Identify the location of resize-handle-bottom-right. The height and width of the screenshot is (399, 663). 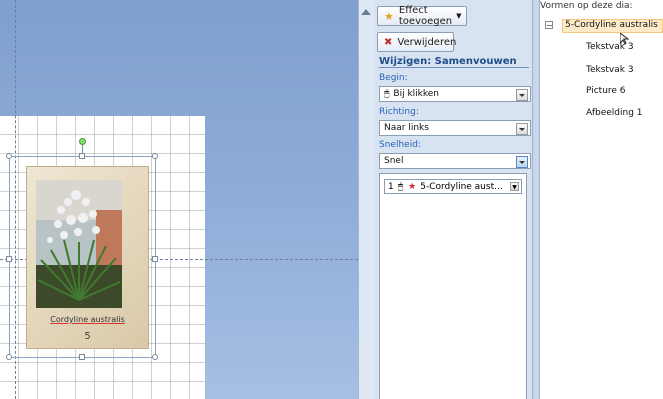
(155, 357).